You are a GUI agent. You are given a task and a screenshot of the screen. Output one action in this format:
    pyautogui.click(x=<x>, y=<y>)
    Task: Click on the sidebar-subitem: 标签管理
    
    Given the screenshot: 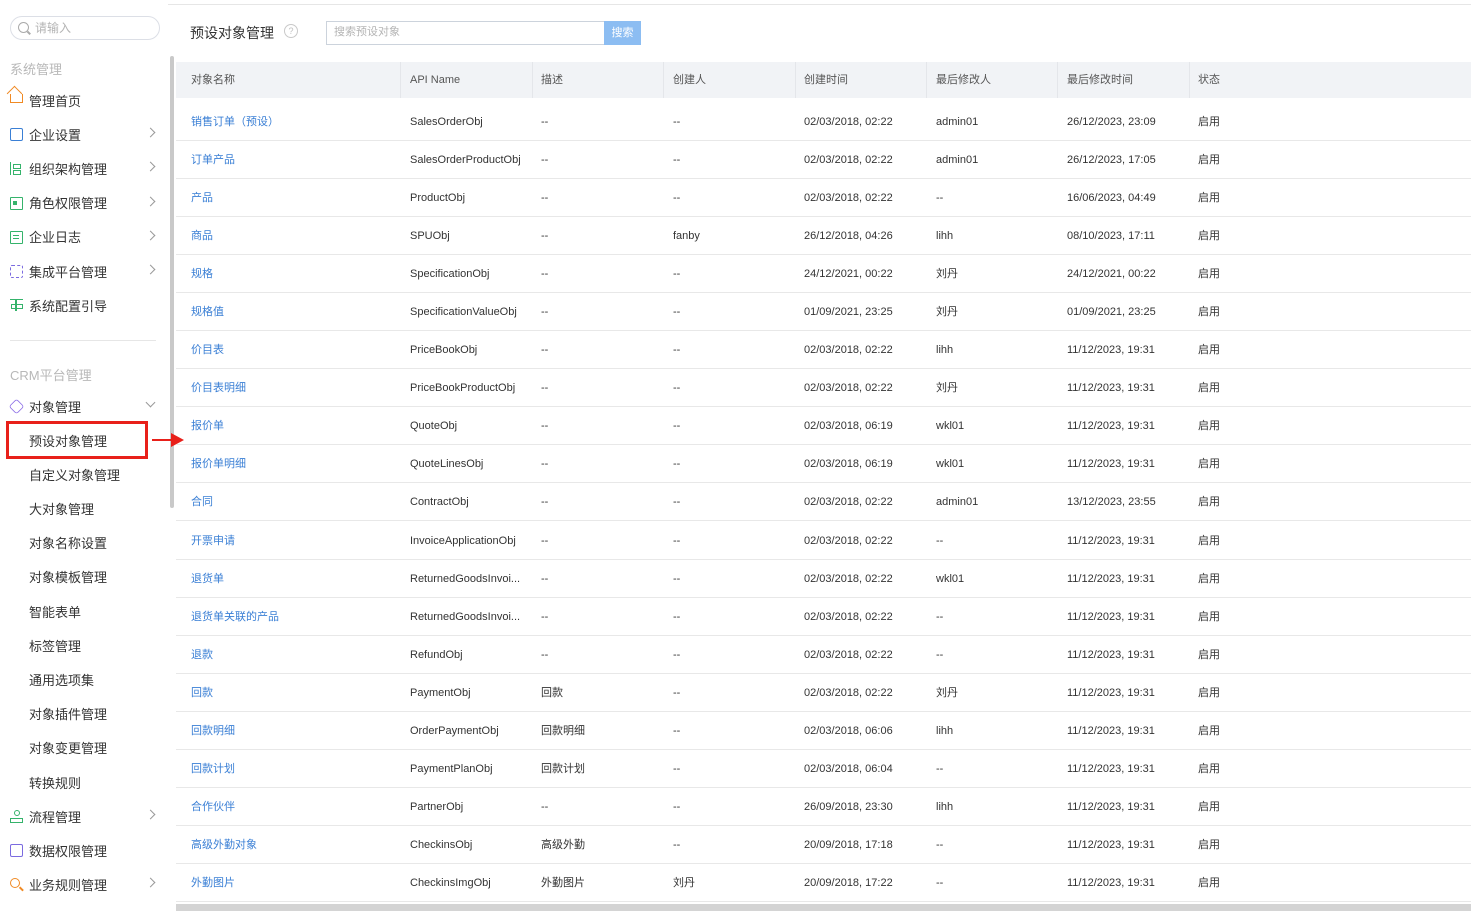 What is the action you would take?
    pyautogui.click(x=84, y=645)
    